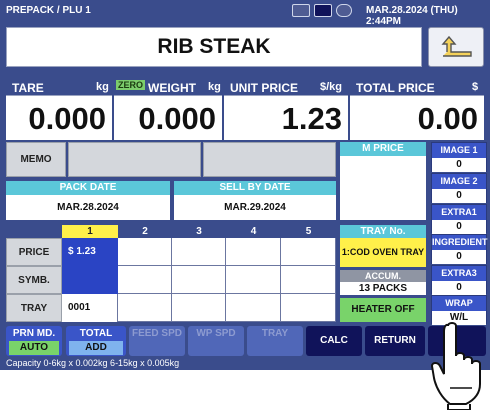  I want to click on grid-cell-price-1: $ 1.23, so click(90, 252).